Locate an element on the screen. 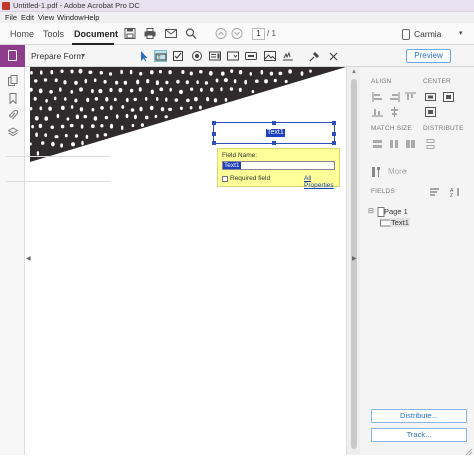  tree-page-1: Page 1 is located at coordinates (396, 211).